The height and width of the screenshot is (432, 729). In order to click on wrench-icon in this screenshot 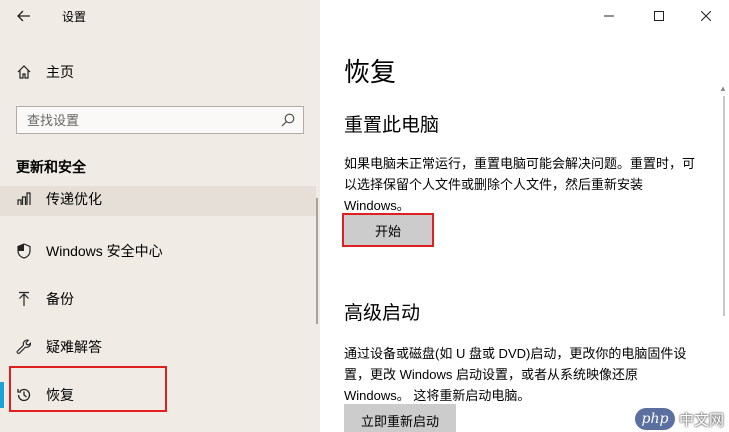, I will do `click(24, 346)`.